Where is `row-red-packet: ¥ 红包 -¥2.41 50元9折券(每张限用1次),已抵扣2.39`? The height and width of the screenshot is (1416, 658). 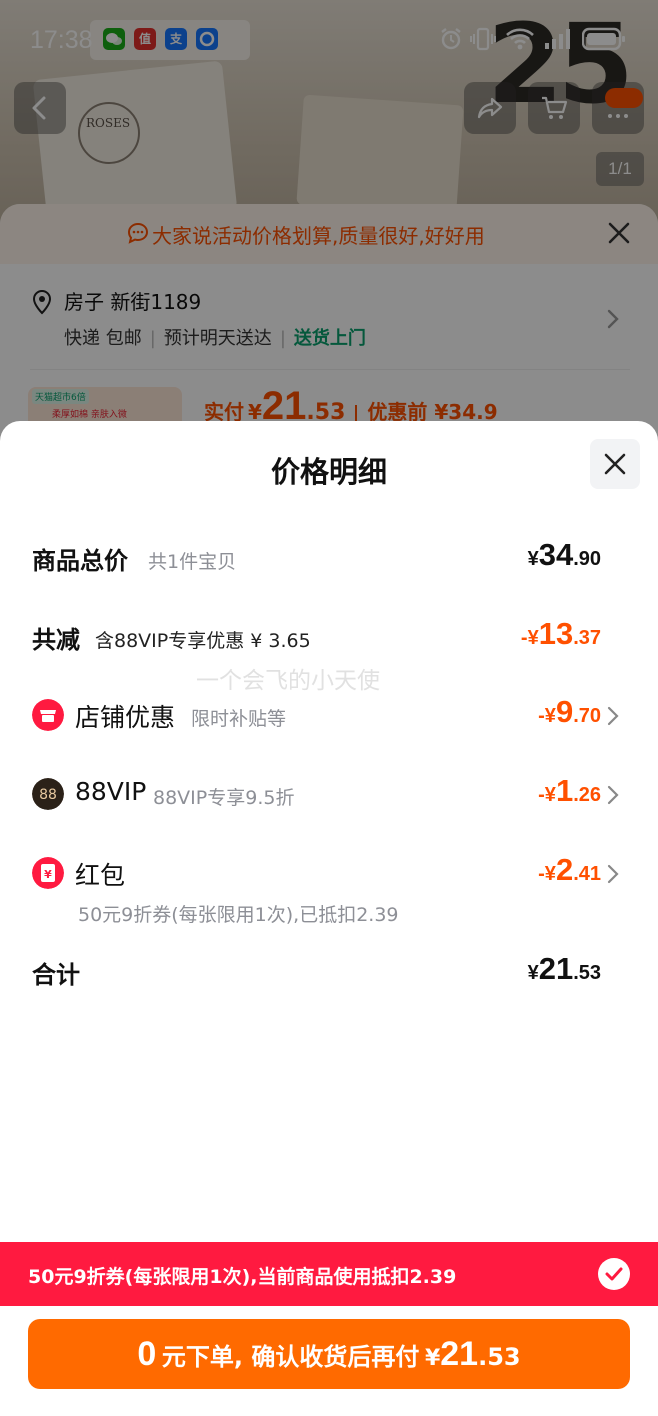
row-red-packet: ¥ 红包 -¥2.41 50元9折券(每张限用1次),已抵扣2.39 is located at coordinates (329, 893).